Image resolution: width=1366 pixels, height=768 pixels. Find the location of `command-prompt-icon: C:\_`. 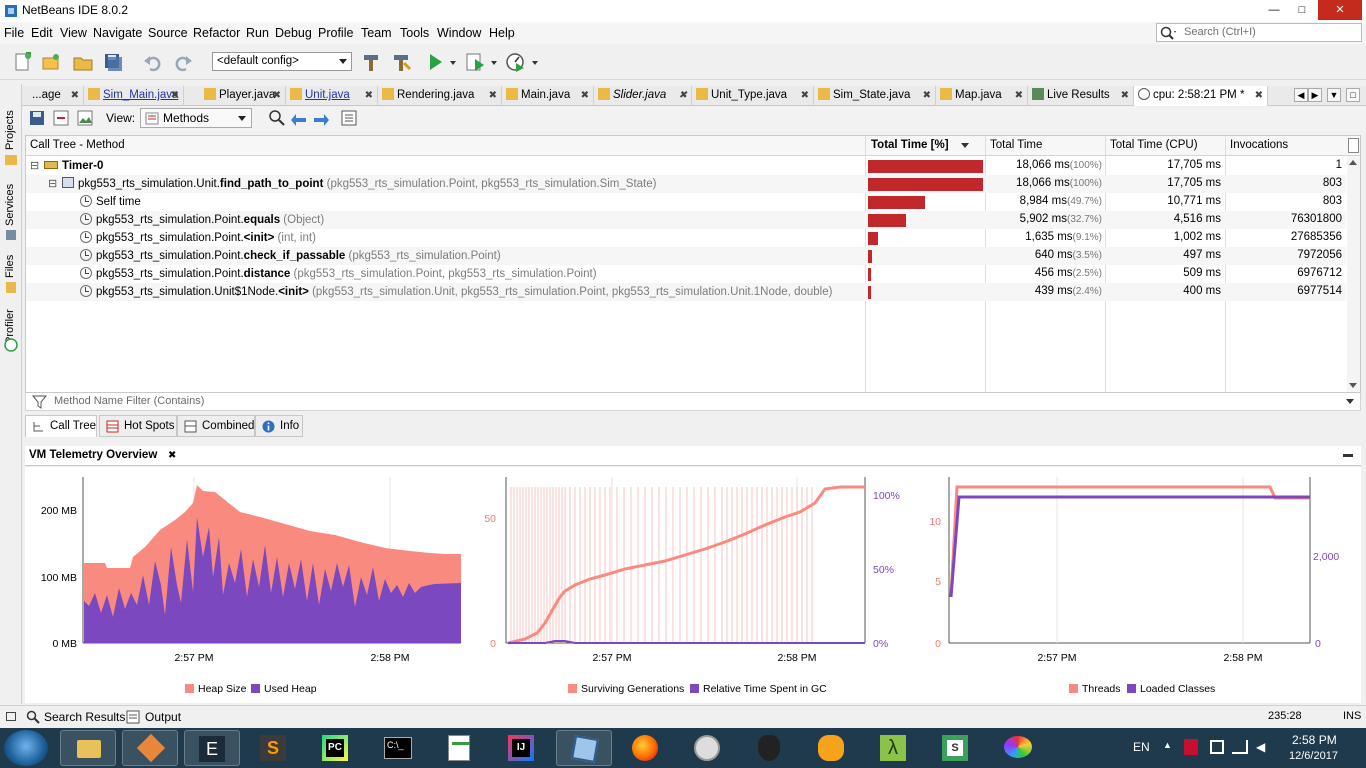

command-prompt-icon: C:\_ is located at coordinates (398, 748).